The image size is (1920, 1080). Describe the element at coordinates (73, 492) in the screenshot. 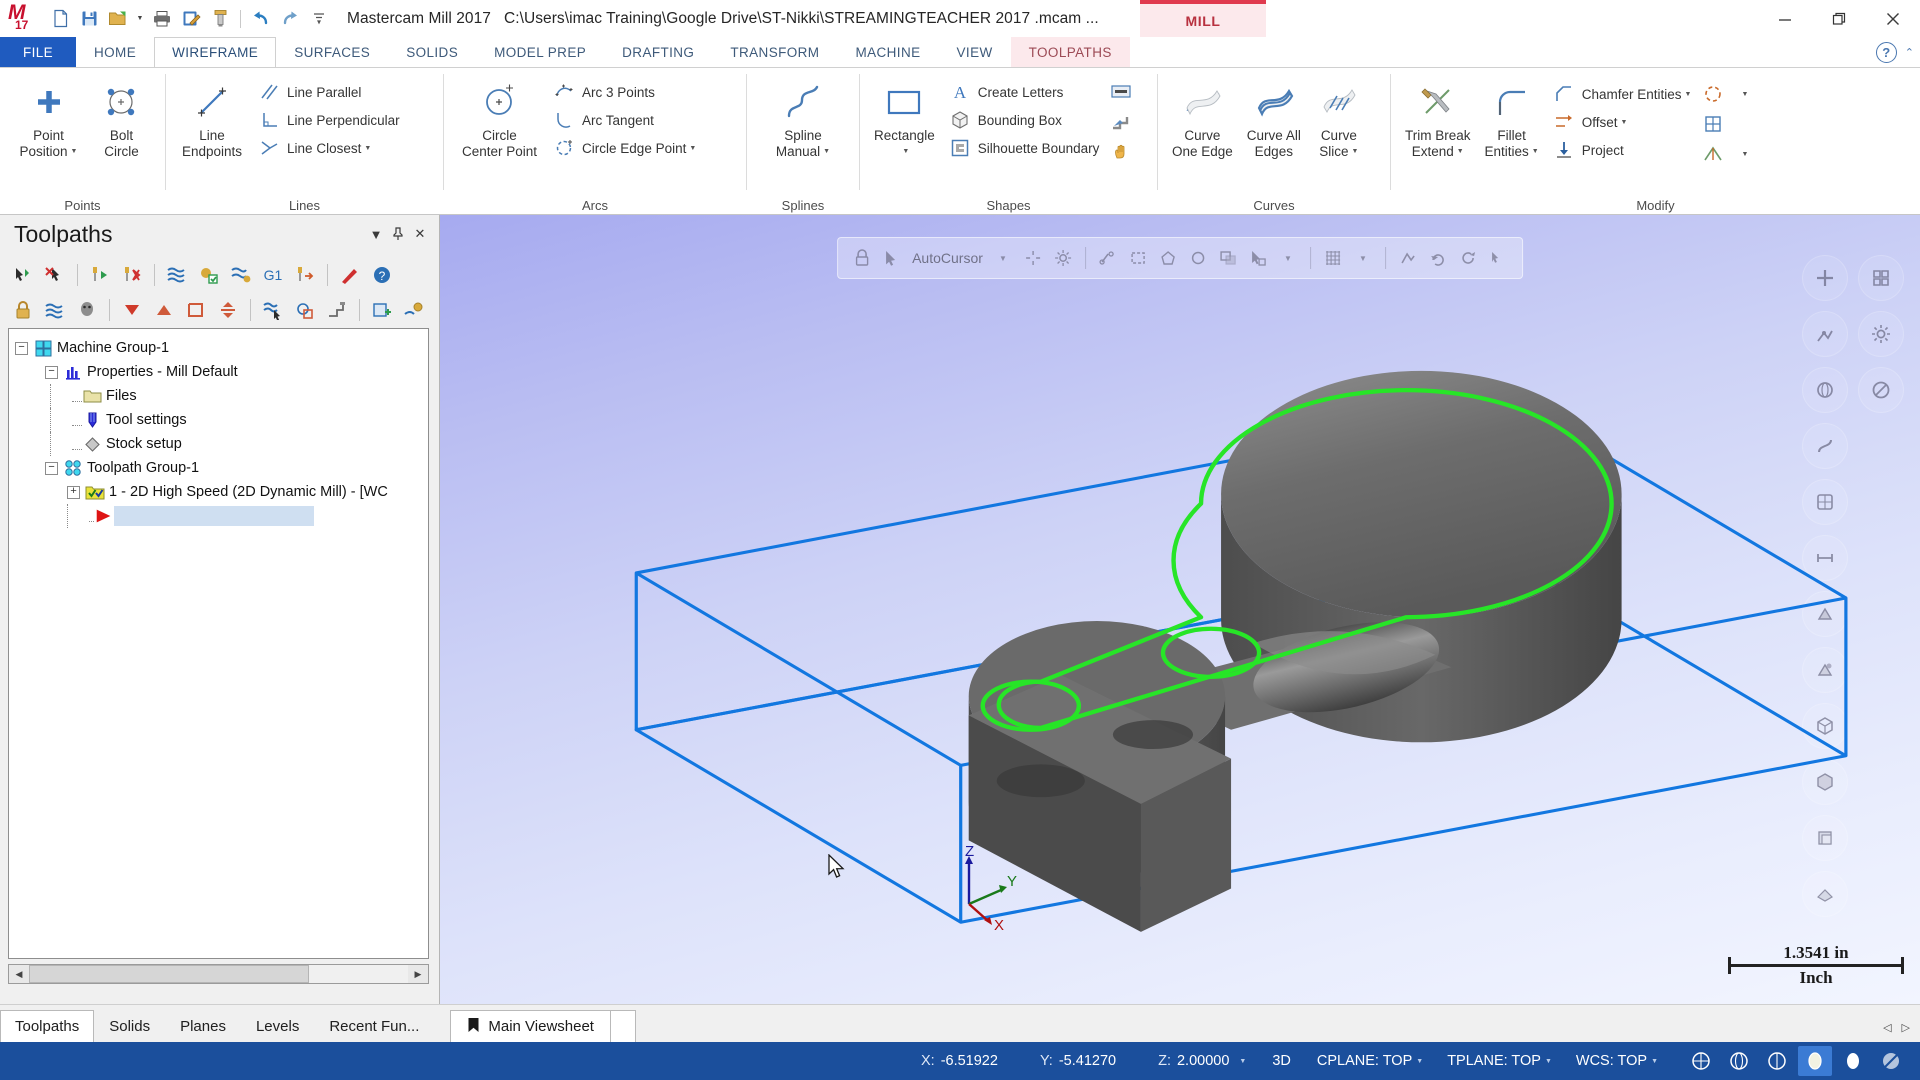

I see `tree-expander: +` at that location.